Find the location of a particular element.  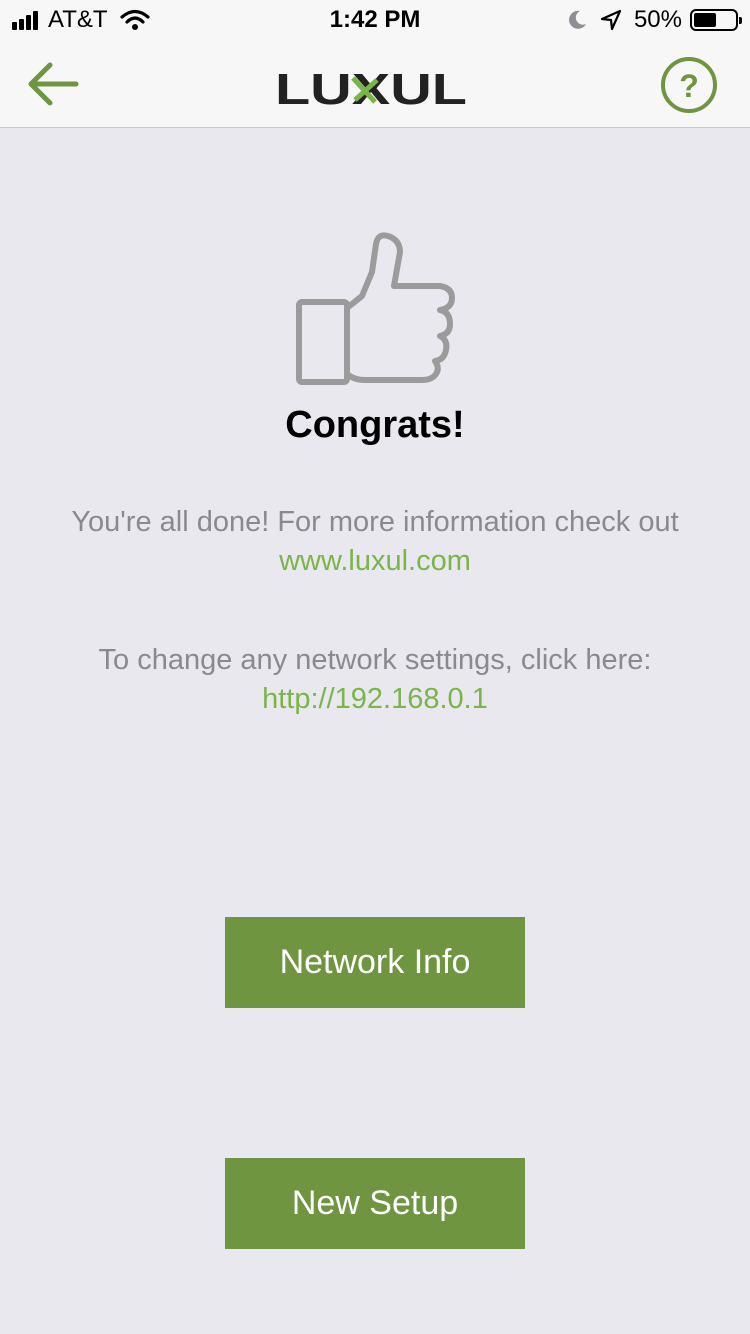

location-arrow-icon is located at coordinates (611, 20).